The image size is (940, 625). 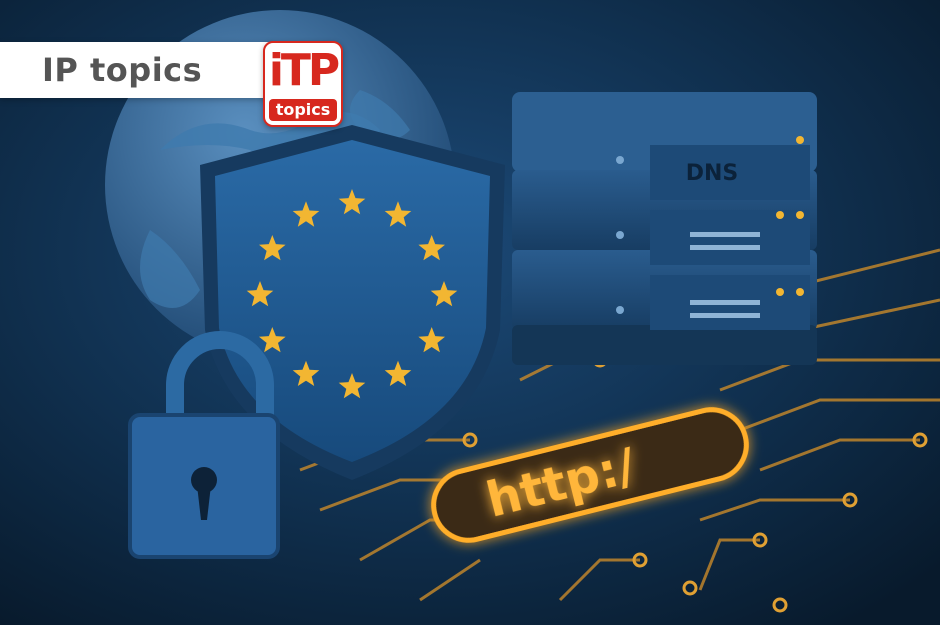 What do you see at coordinates (712, 173) in the screenshot?
I see `server-label: DNS` at bounding box center [712, 173].